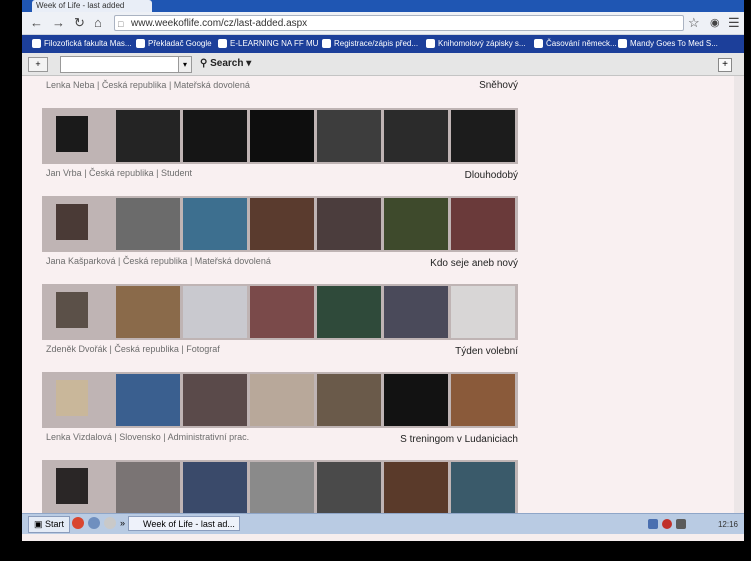 The width and height of the screenshot is (751, 561). I want to click on back-icon: ←, so click(36, 23).